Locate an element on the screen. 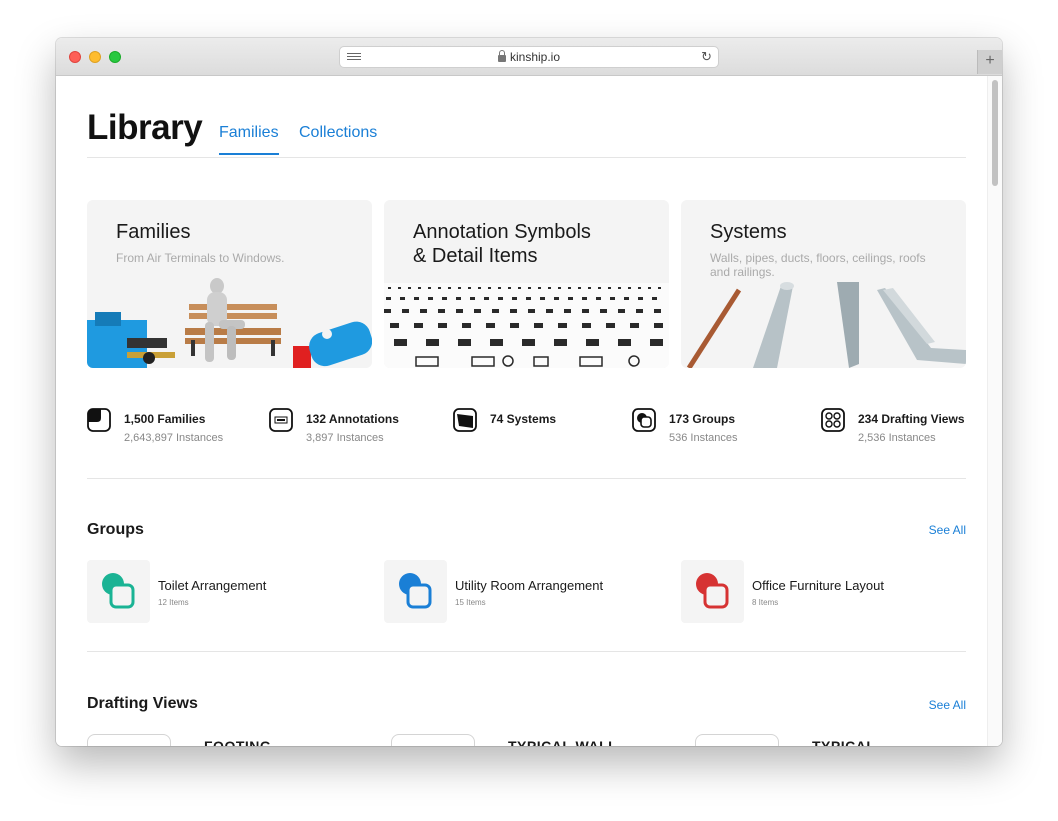 The height and width of the screenshot is (821, 1058). stat-subtitle: 536 Instances is located at coordinates (703, 438).